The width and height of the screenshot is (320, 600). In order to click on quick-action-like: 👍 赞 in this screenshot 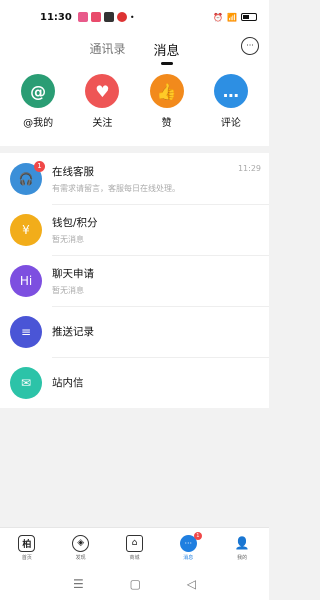, I will do `click(167, 110)`.